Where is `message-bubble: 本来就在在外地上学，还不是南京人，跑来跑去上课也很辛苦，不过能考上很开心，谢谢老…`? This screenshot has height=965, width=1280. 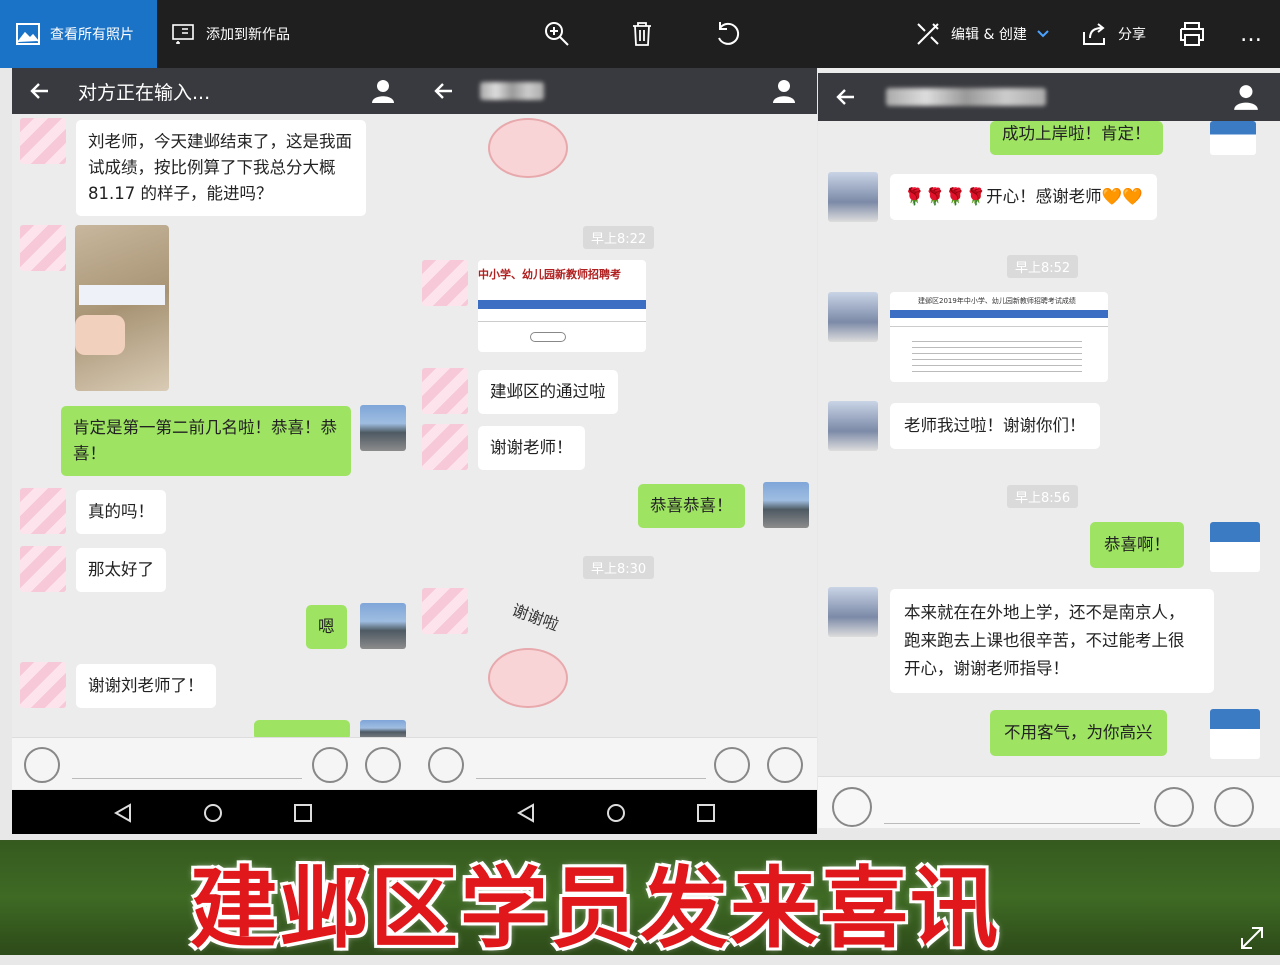
message-bubble: 本来就在在外地上学，还不是南京人，跑来跑去上课也很辛苦，不过能考上很开心，谢谢老… is located at coordinates (1052, 641).